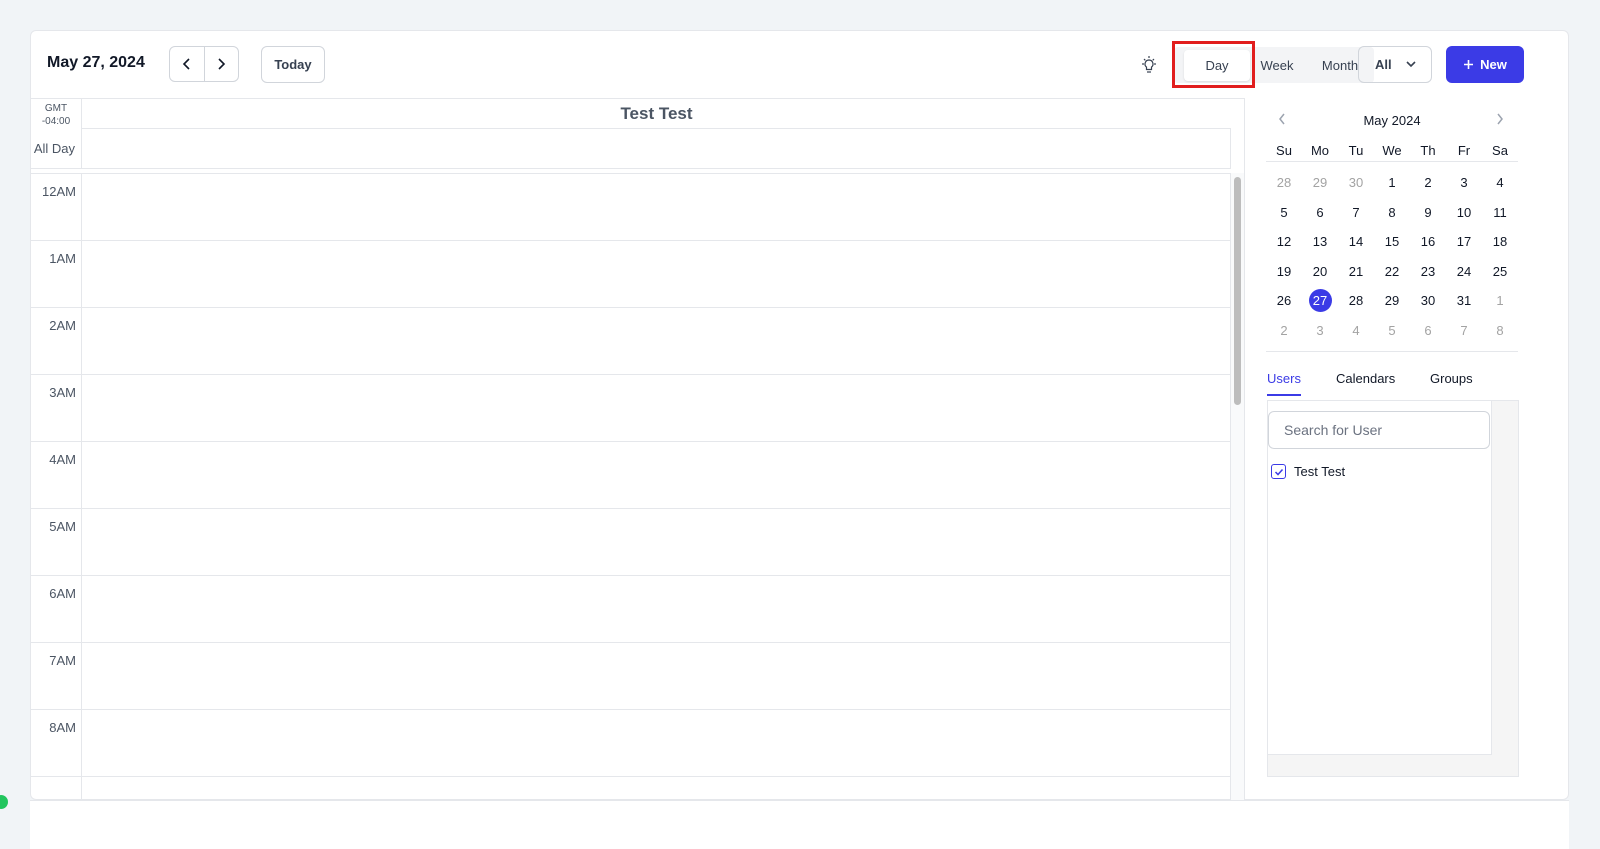 This screenshot has width=1600, height=849. What do you see at coordinates (1284, 300) in the screenshot?
I see `day-cell: 26` at bounding box center [1284, 300].